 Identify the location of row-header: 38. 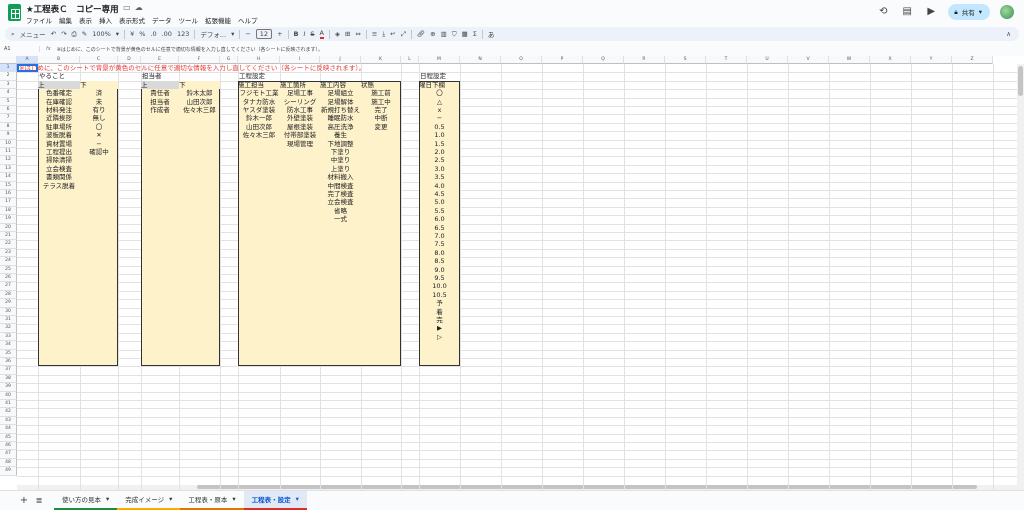
(8, 379).